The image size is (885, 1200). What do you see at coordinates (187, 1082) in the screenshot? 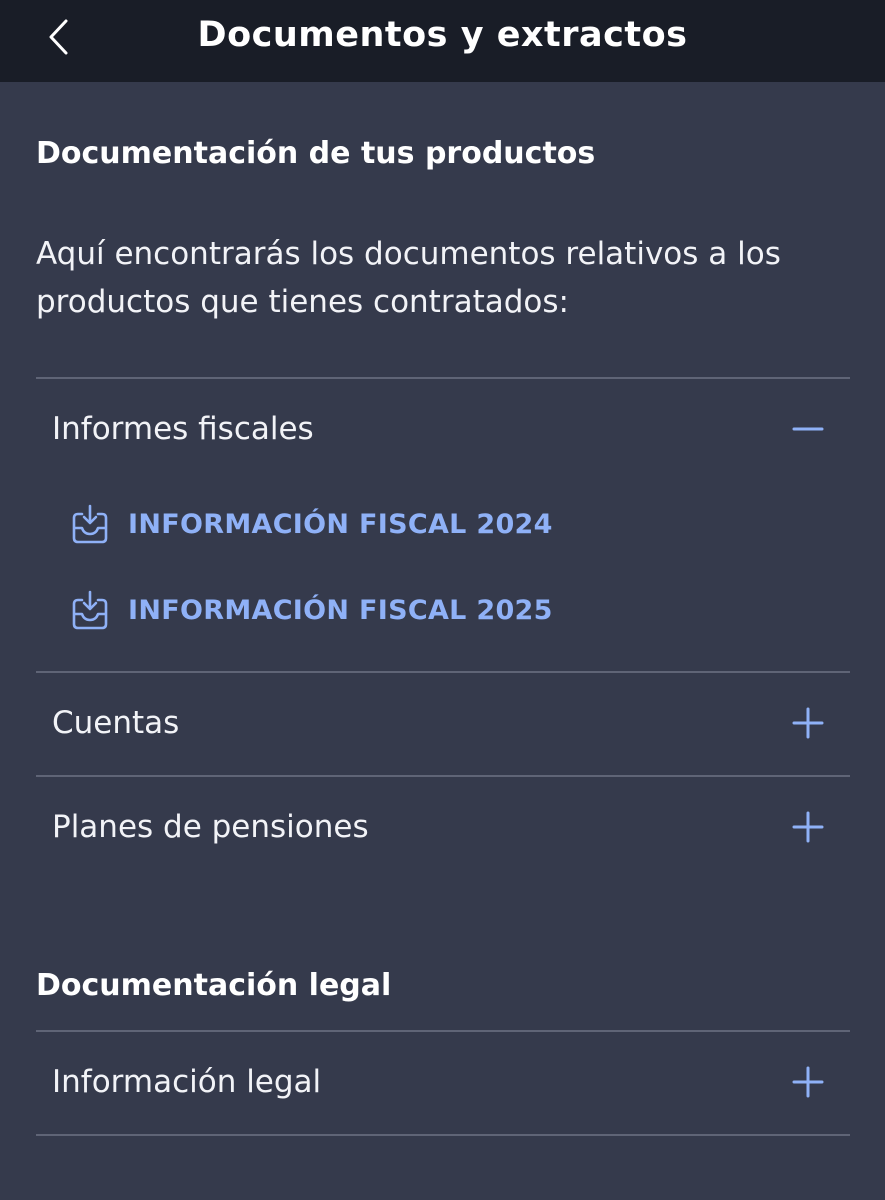
I see `accordion-label: Información legal` at bounding box center [187, 1082].